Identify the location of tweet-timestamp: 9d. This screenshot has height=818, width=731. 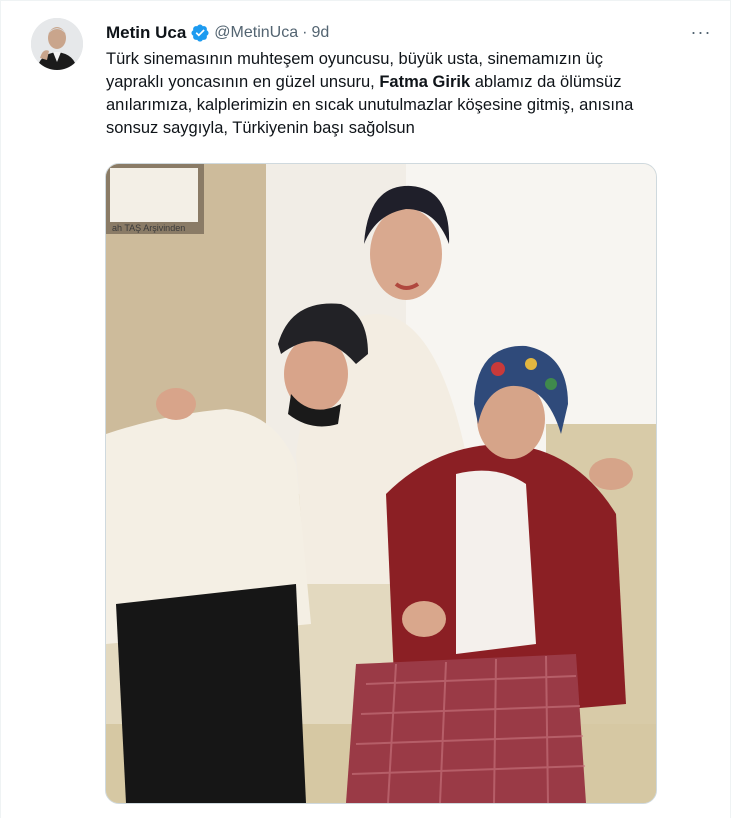
(320, 33).